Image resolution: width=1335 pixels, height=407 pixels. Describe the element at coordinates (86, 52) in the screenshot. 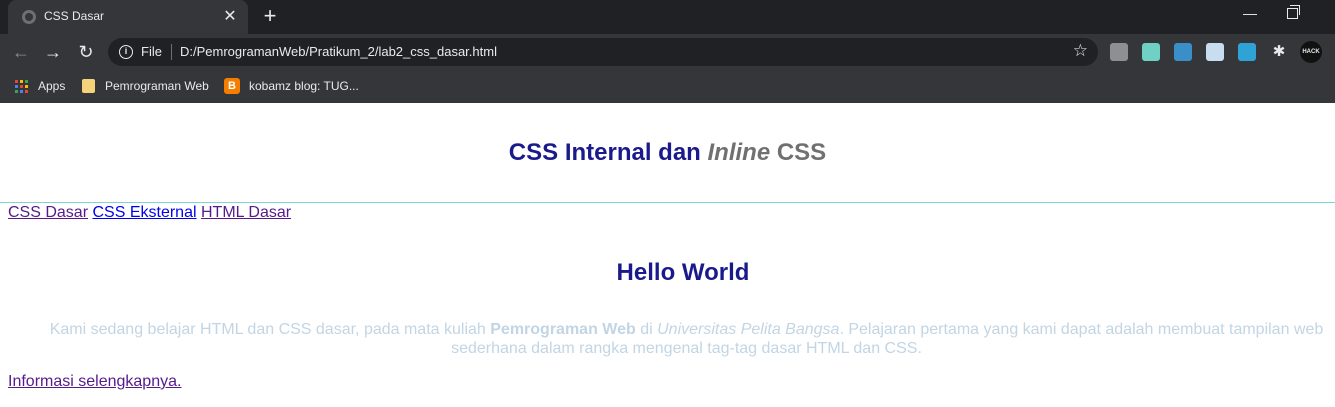

I see `reload-button: ↻` at that location.